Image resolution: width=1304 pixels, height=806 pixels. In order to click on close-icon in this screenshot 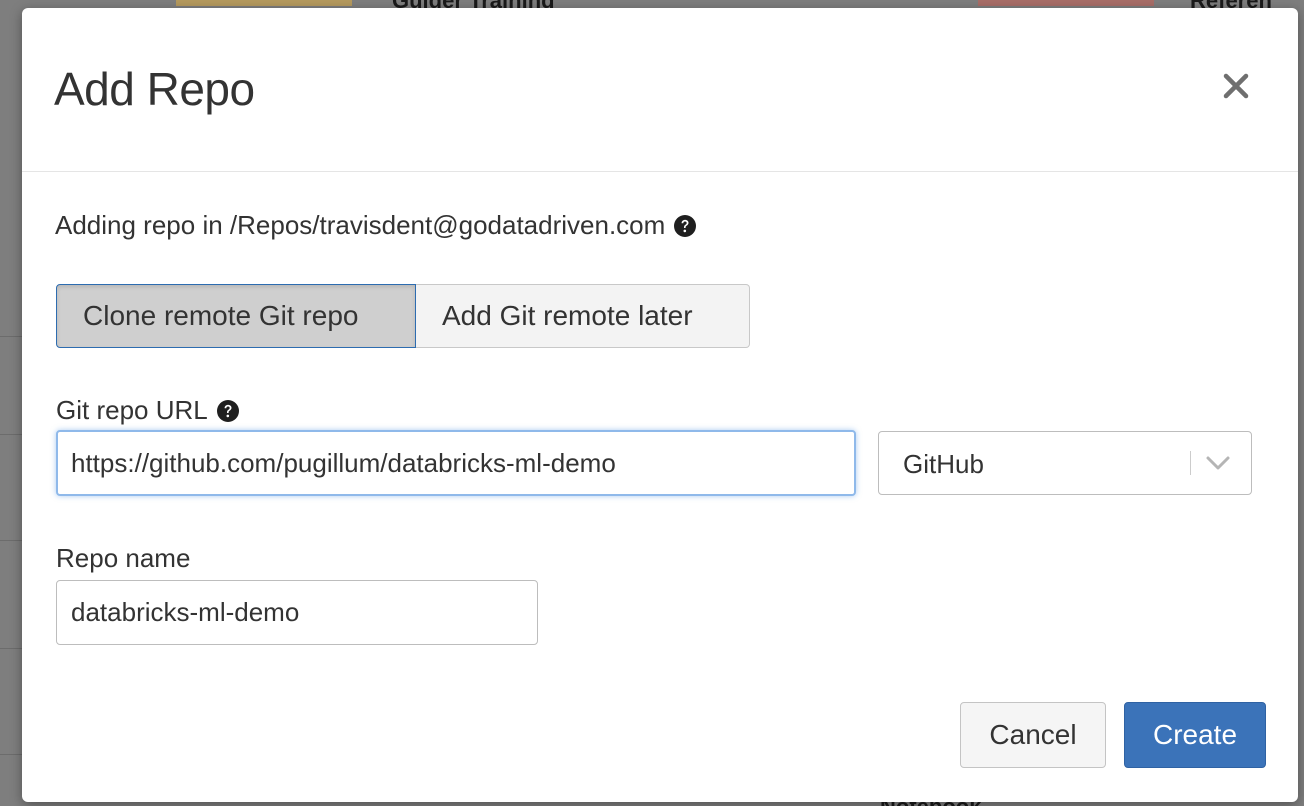, I will do `click(1236, 86)`.